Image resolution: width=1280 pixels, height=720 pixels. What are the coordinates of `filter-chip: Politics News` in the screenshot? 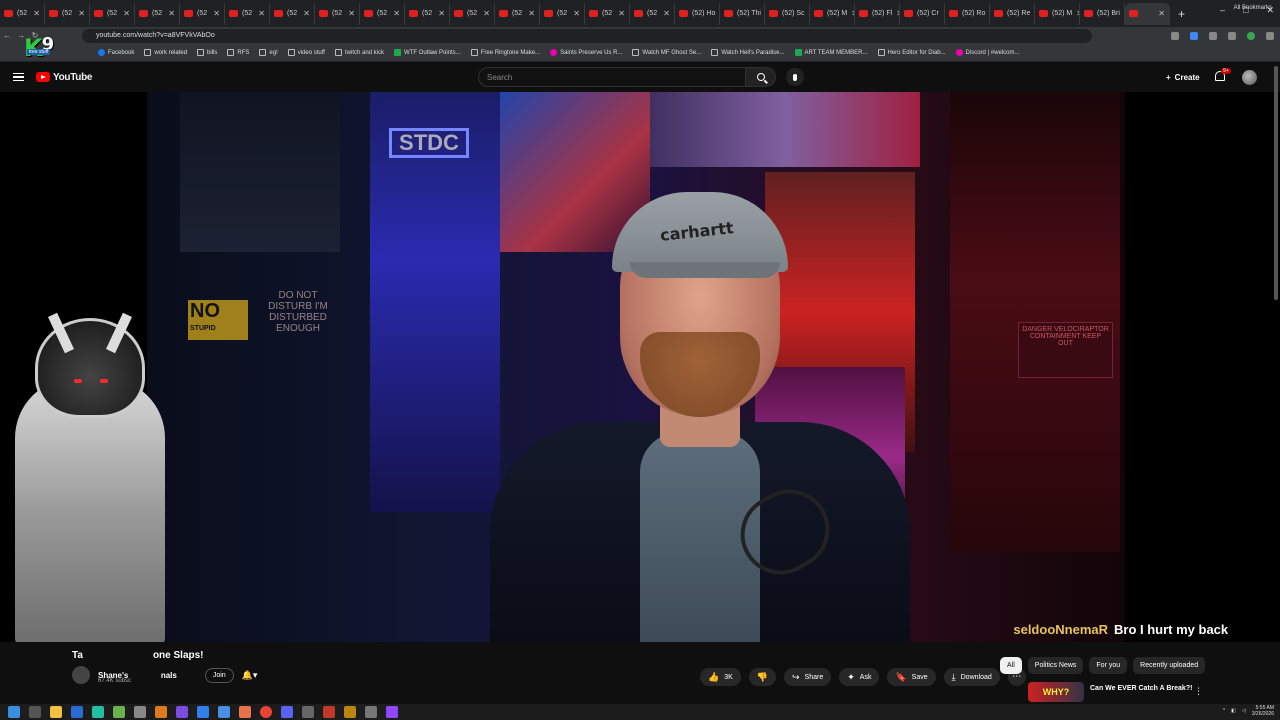 It's located at (1055, 665).